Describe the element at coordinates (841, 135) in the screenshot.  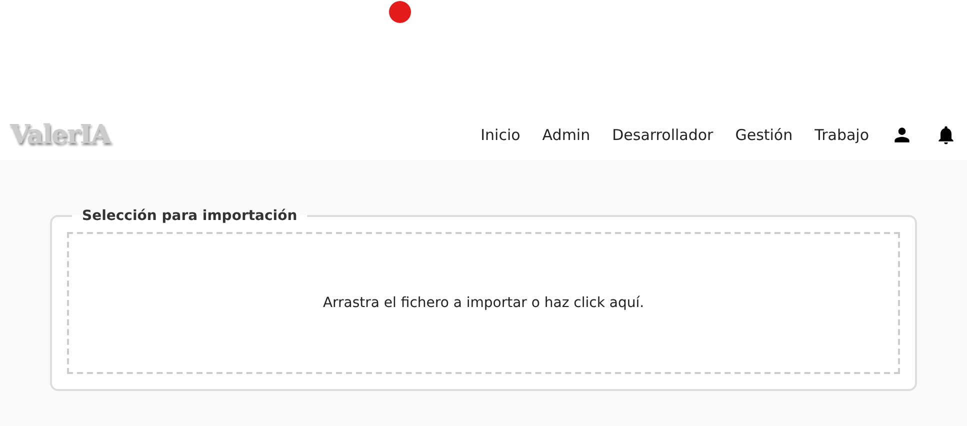
I see `nav-link: Trabajo` at that location.